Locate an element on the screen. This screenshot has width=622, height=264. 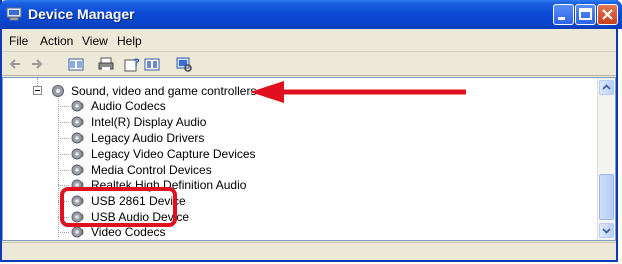
menu-action: Action is located at coordinates (56, 41).